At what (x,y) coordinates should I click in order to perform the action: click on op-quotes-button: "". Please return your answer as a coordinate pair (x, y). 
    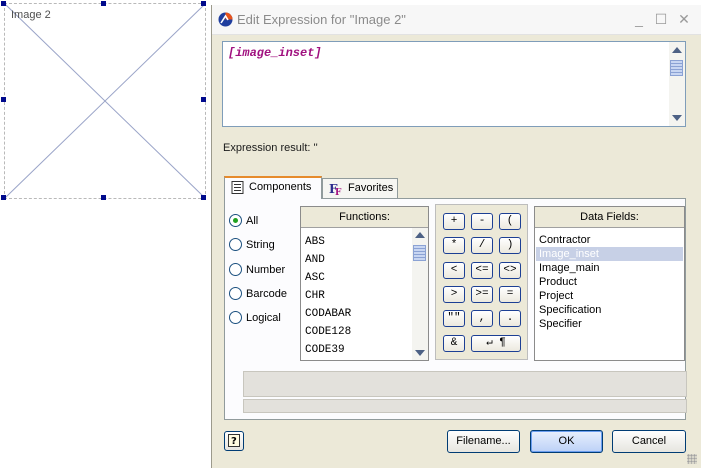
    Looking at the image, I should click on (454, 318).